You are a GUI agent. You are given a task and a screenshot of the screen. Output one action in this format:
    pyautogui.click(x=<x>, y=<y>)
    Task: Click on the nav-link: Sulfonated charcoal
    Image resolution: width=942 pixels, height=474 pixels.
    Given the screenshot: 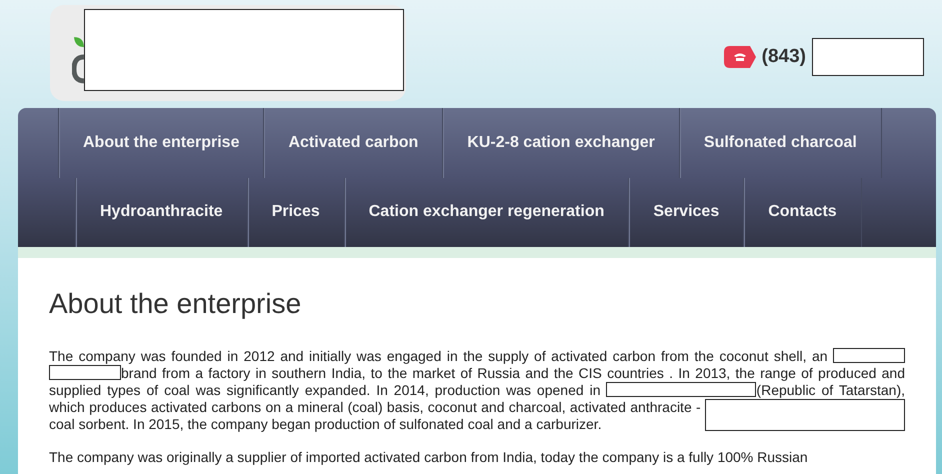 What is the action you would take?
    pyautogui.click(x=780, y=143)
    